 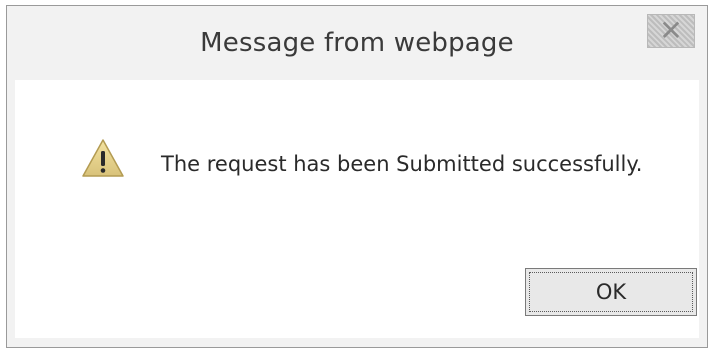 What do you see at coordinates (103, 158) in the screenshot?
I see `warning-icon` at bounding box center [103, 158].